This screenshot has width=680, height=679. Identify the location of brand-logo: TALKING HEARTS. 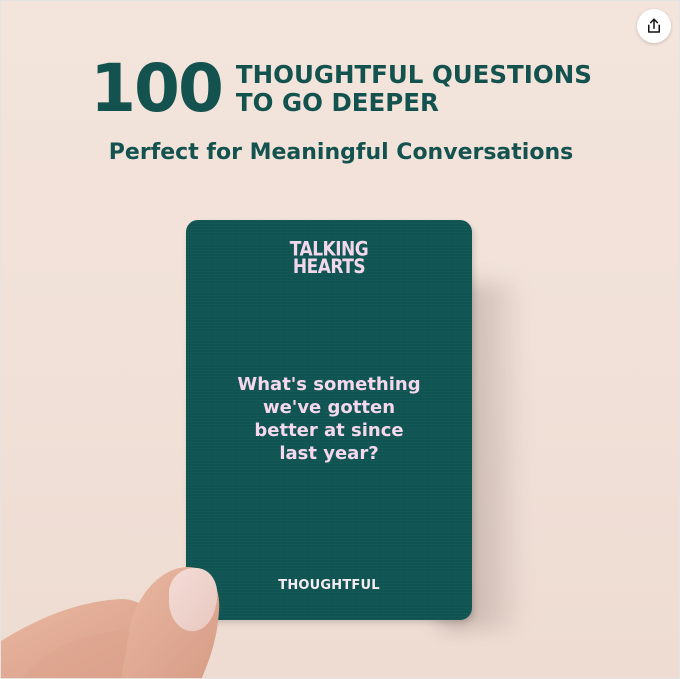
(329, 259).